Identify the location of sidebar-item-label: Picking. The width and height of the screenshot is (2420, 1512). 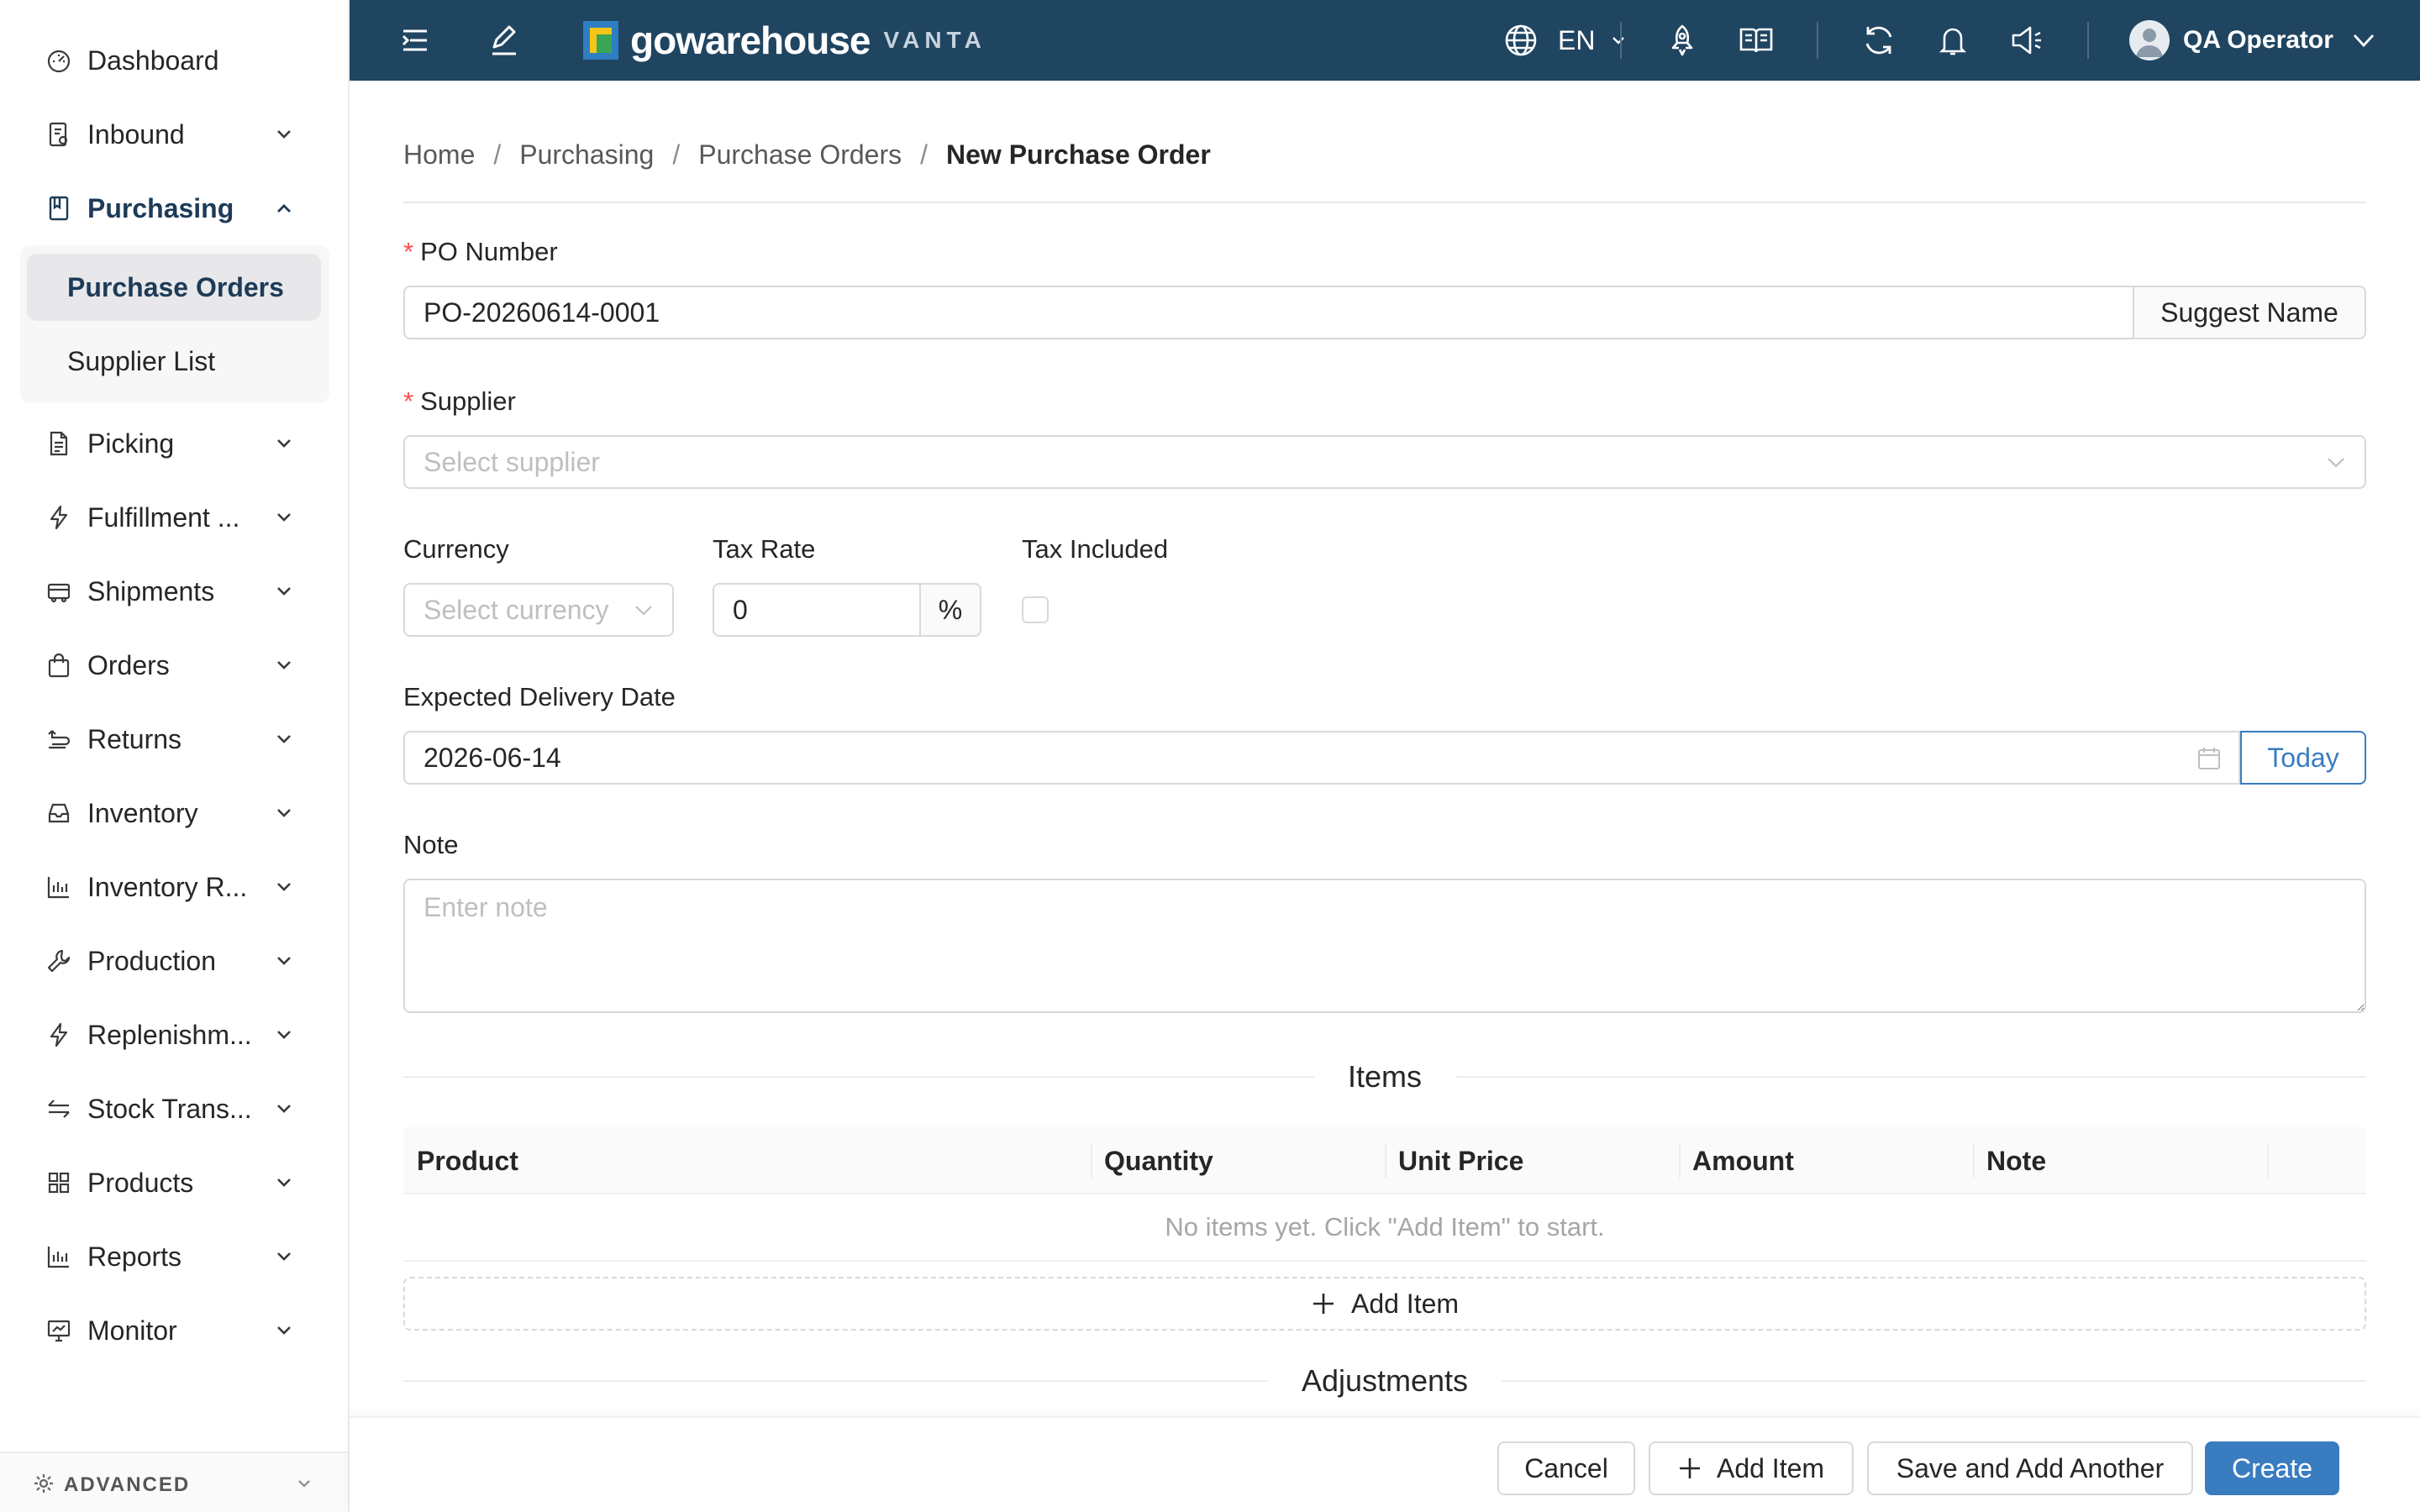
(131, 443).